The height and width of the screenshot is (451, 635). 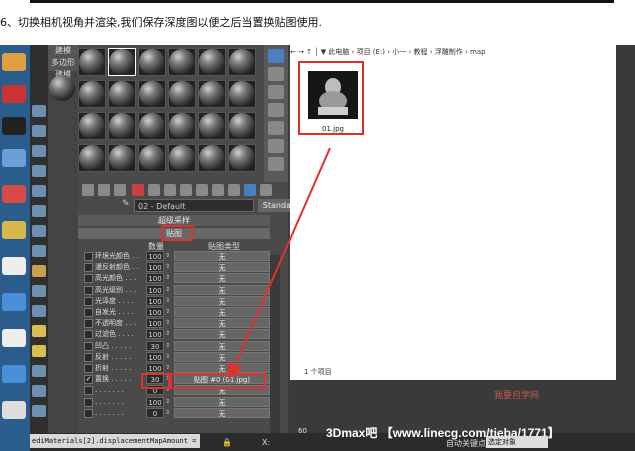 I want to click on map-amount-field: 30, so click(x=155, y=345).